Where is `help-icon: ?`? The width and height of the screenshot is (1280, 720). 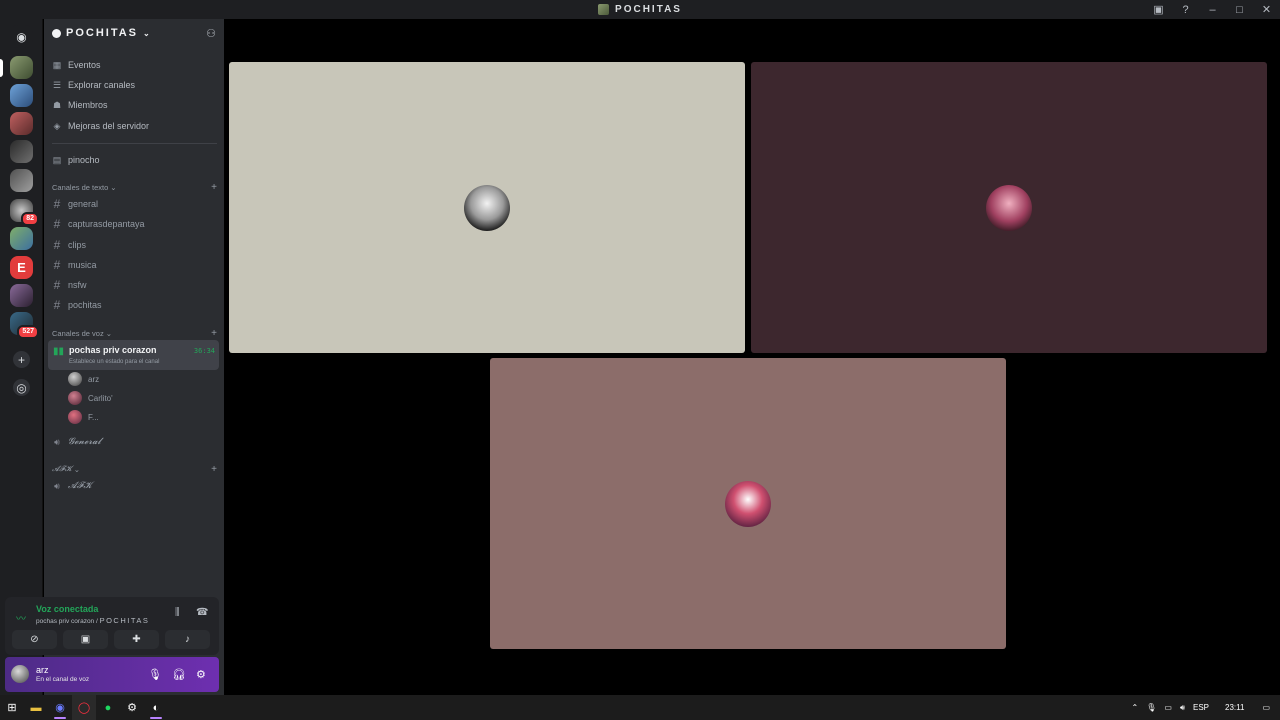 help-icon: ? is located at coordinates (1185, 9).